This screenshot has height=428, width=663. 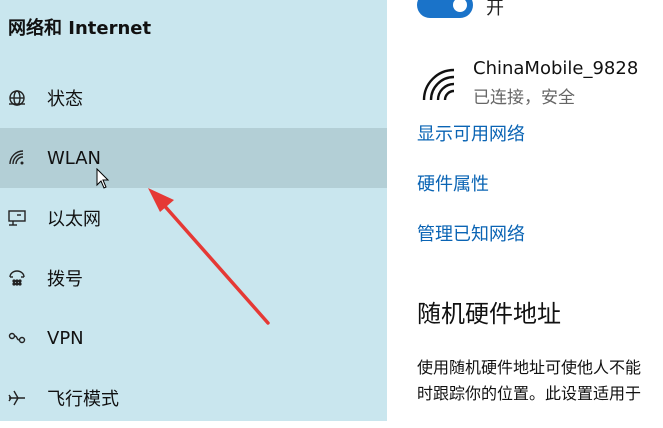 I want to click on hardware-properties-link: 硬件属性, so click(x=453, y=183).